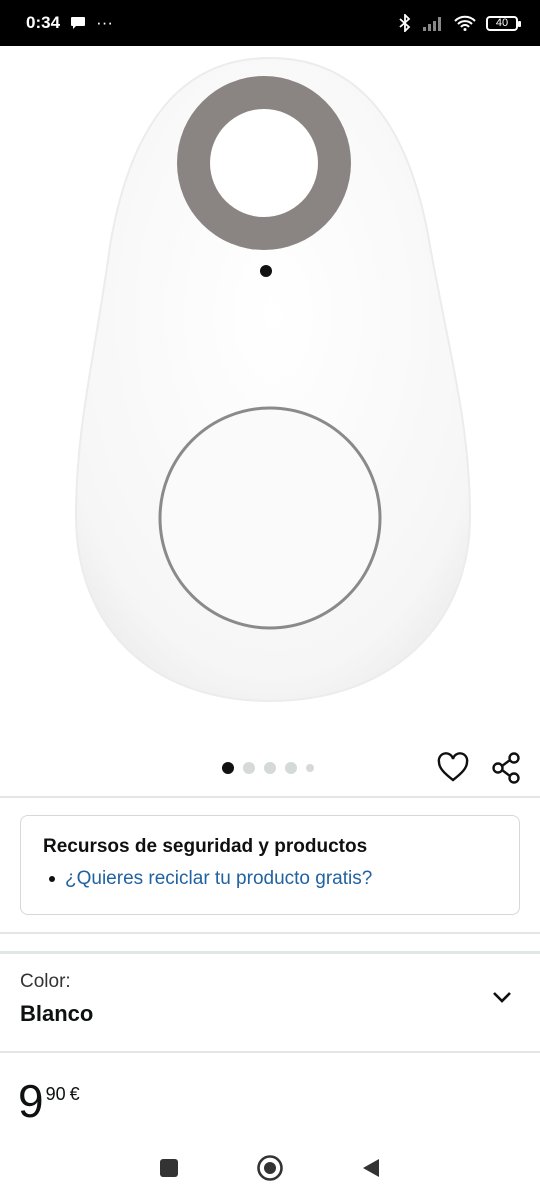 Image resolution: width=540 pixels, height=1200 pixels. I want to click on signal-icon, so click(432, 24).